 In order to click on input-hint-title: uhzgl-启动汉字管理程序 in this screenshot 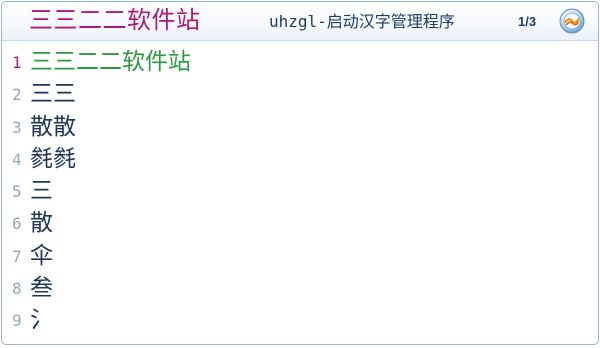, I will do `click(362, 21)`.